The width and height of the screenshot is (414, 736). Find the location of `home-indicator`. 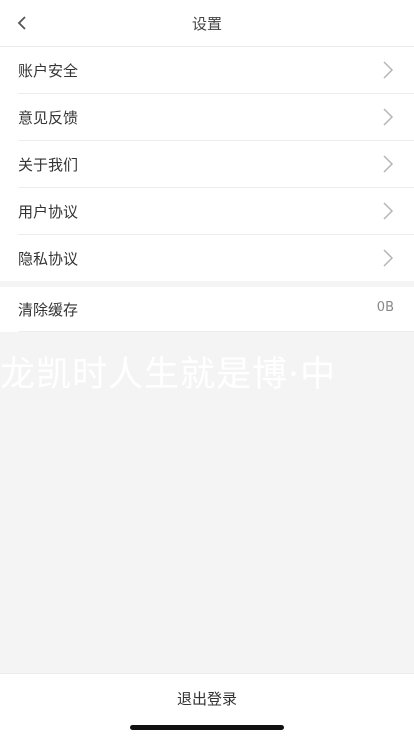

home-indicator is located at coordinates (207, 727).